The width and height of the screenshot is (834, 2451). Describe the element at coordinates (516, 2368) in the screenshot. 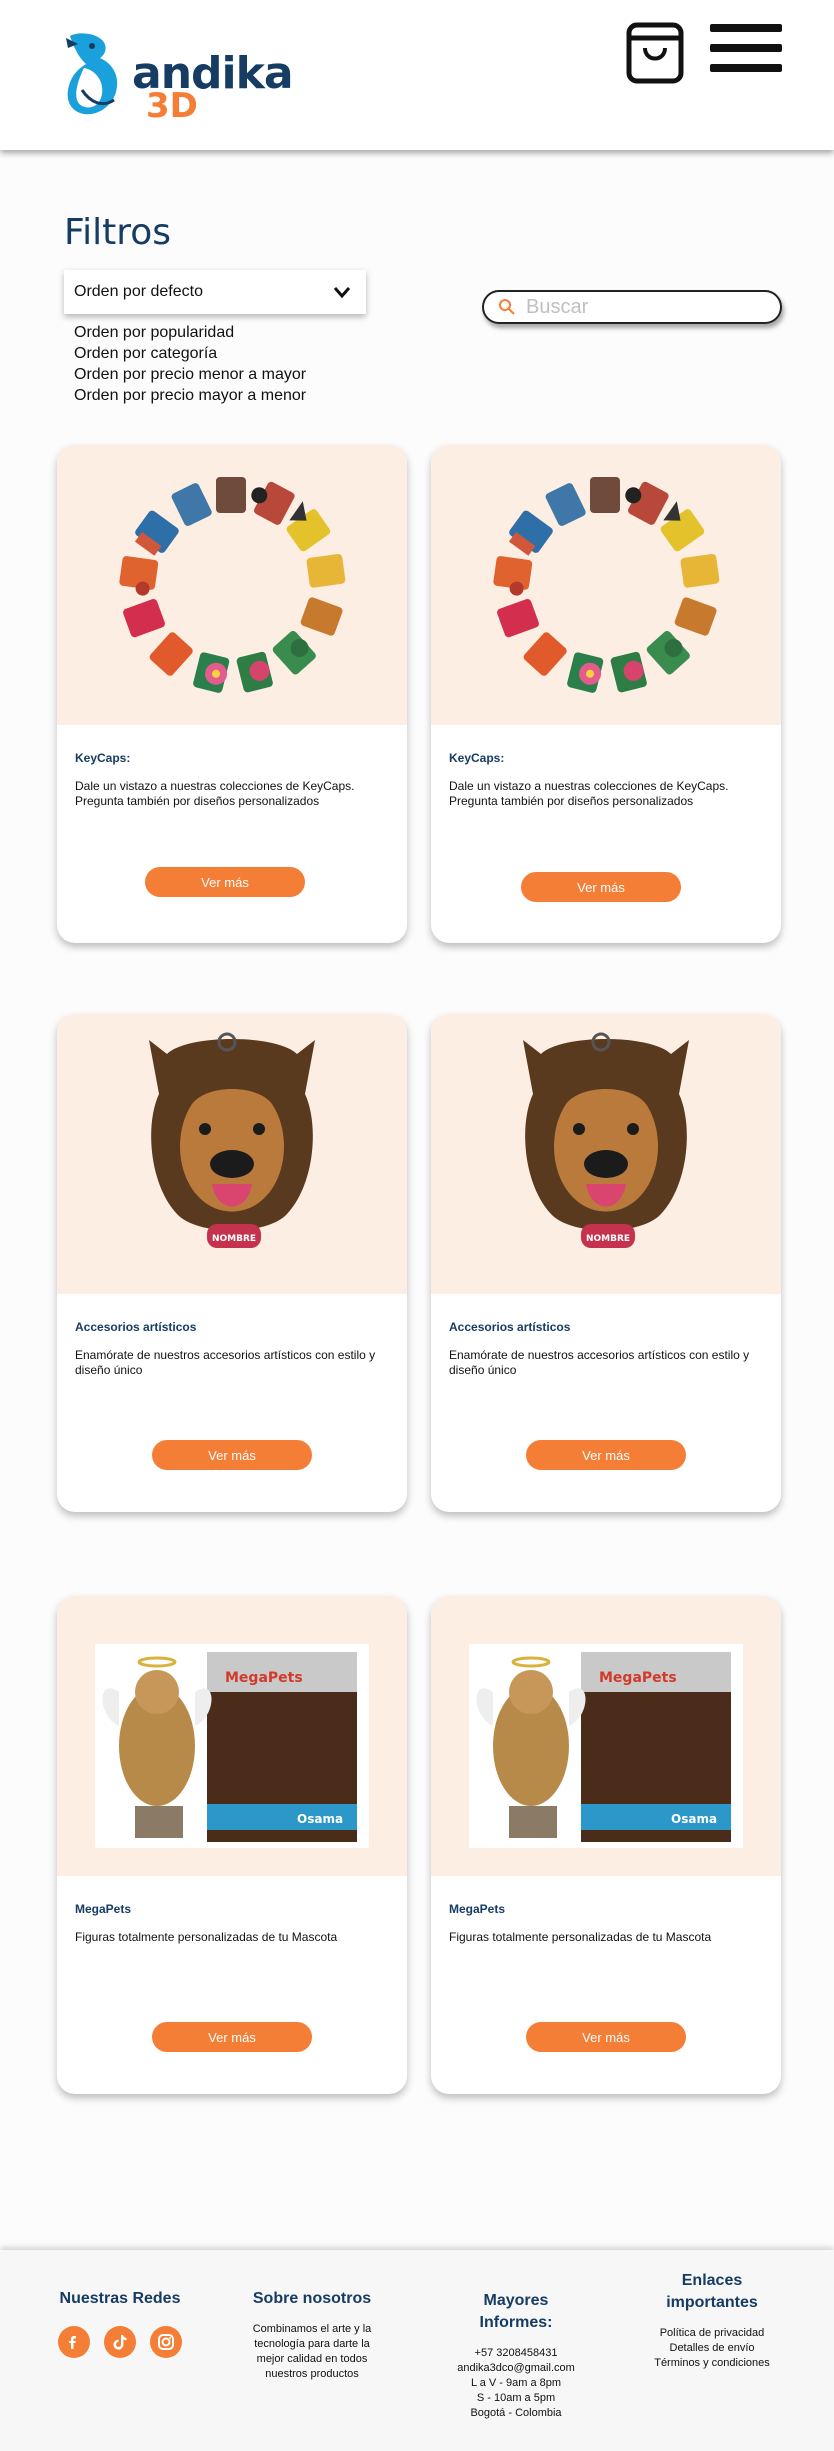

I see `footer-email: andika3dco@gmail.com` at that location.